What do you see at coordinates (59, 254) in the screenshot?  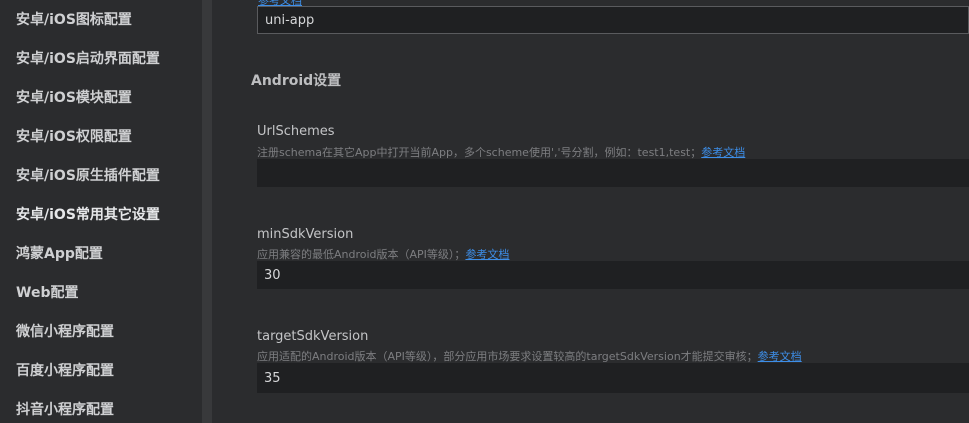 I see `sidebar-item-harmony-config: 鸿蒙App配置` at bounding box center [59, 254].